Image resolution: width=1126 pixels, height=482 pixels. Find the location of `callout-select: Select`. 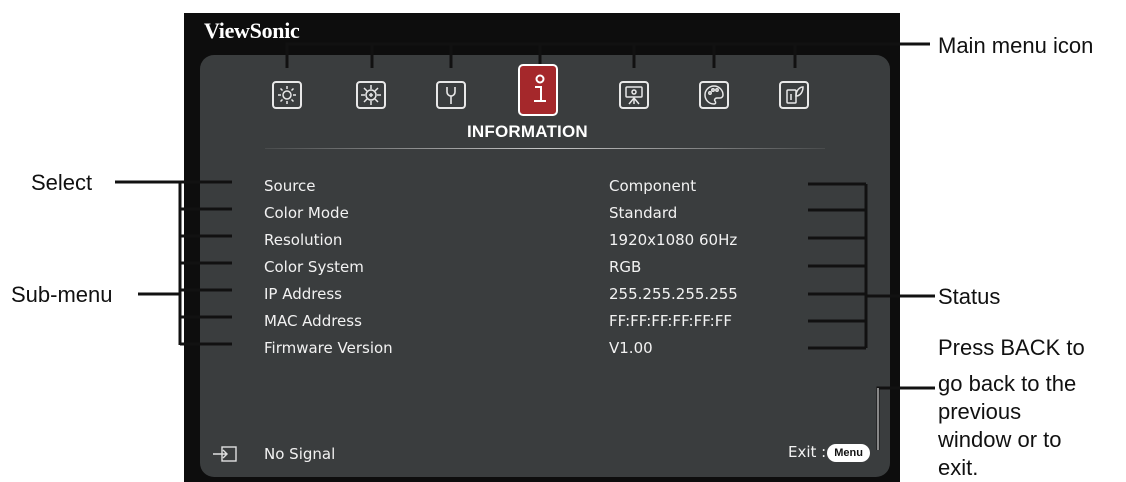

callout-select: Select is located at coordinates (62, 182).